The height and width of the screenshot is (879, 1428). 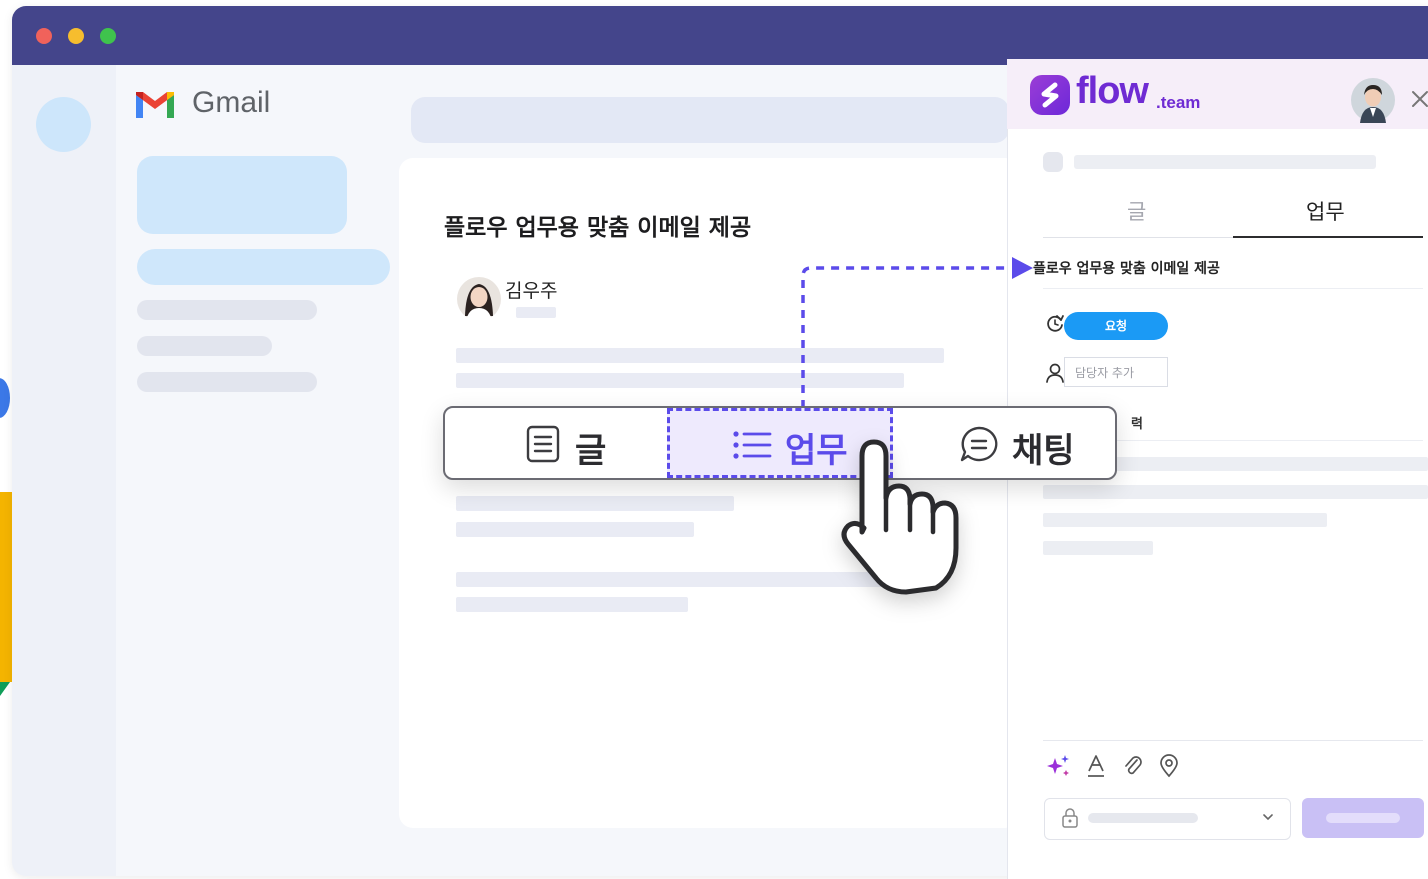 I want to click on left-rail, so click(x=64, y=470).